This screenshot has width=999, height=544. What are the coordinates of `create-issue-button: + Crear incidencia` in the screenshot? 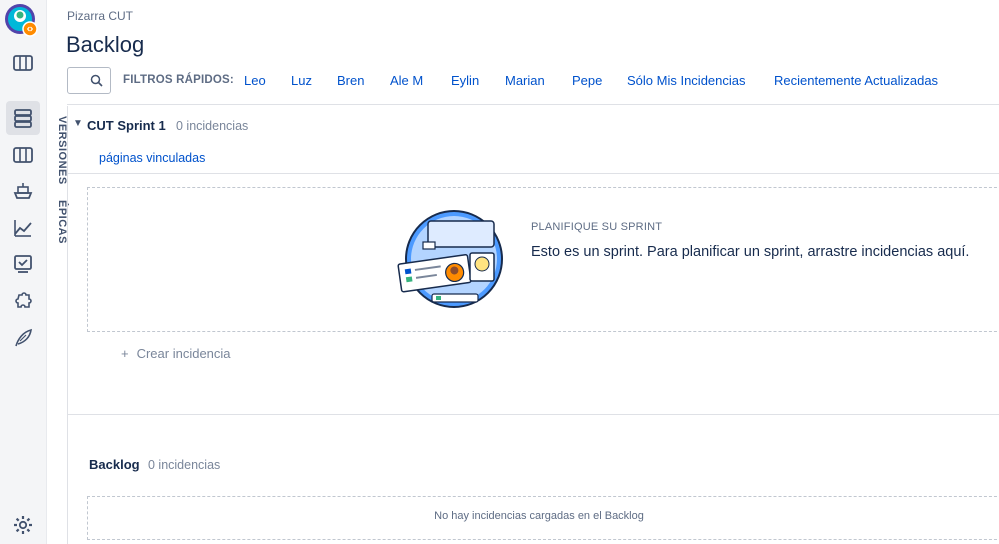 It's located at (176, 353).